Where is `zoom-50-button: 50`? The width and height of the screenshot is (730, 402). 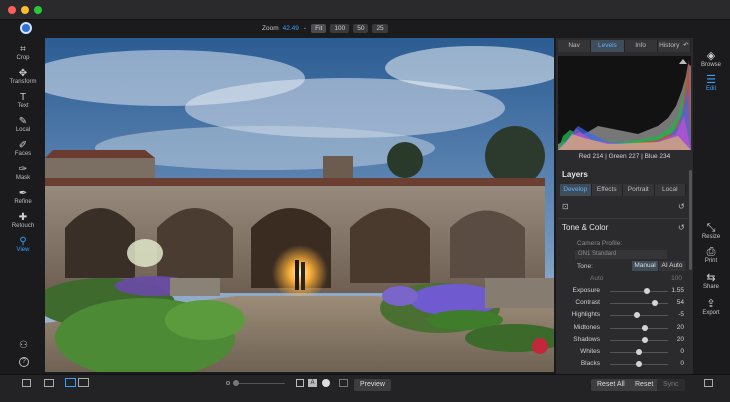
zoom-50-button: 50 is located at coordinates (361, 28).